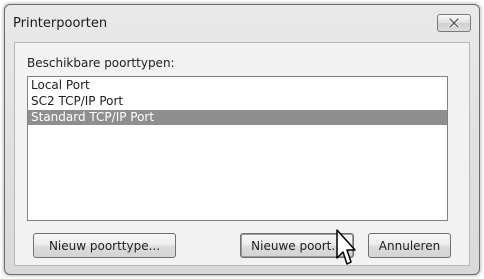 The height and width of the screenshot is (279, 484). What do you see at coordinates (237, 85) in the screenshot?
I see `list-item-local-port: Local Port` at bounding box center [237, 85].